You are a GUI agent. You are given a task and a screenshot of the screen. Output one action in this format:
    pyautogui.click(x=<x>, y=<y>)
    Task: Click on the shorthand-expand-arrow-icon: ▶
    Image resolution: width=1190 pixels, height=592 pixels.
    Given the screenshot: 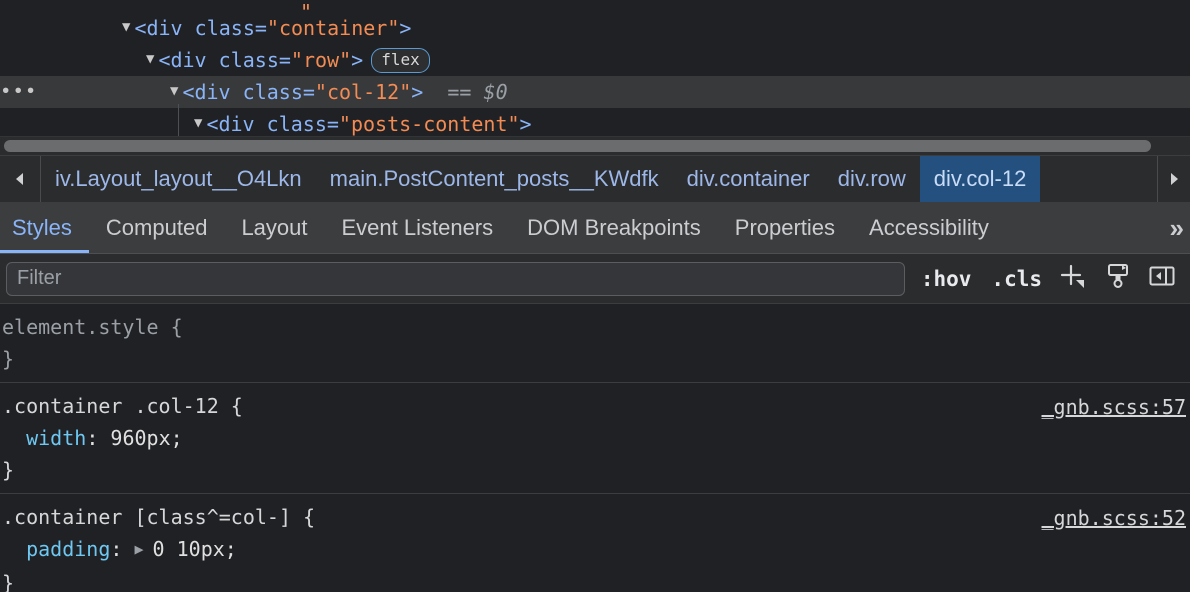 What is the action you would take?
    pyautogui.click(x=143, y=549)
    